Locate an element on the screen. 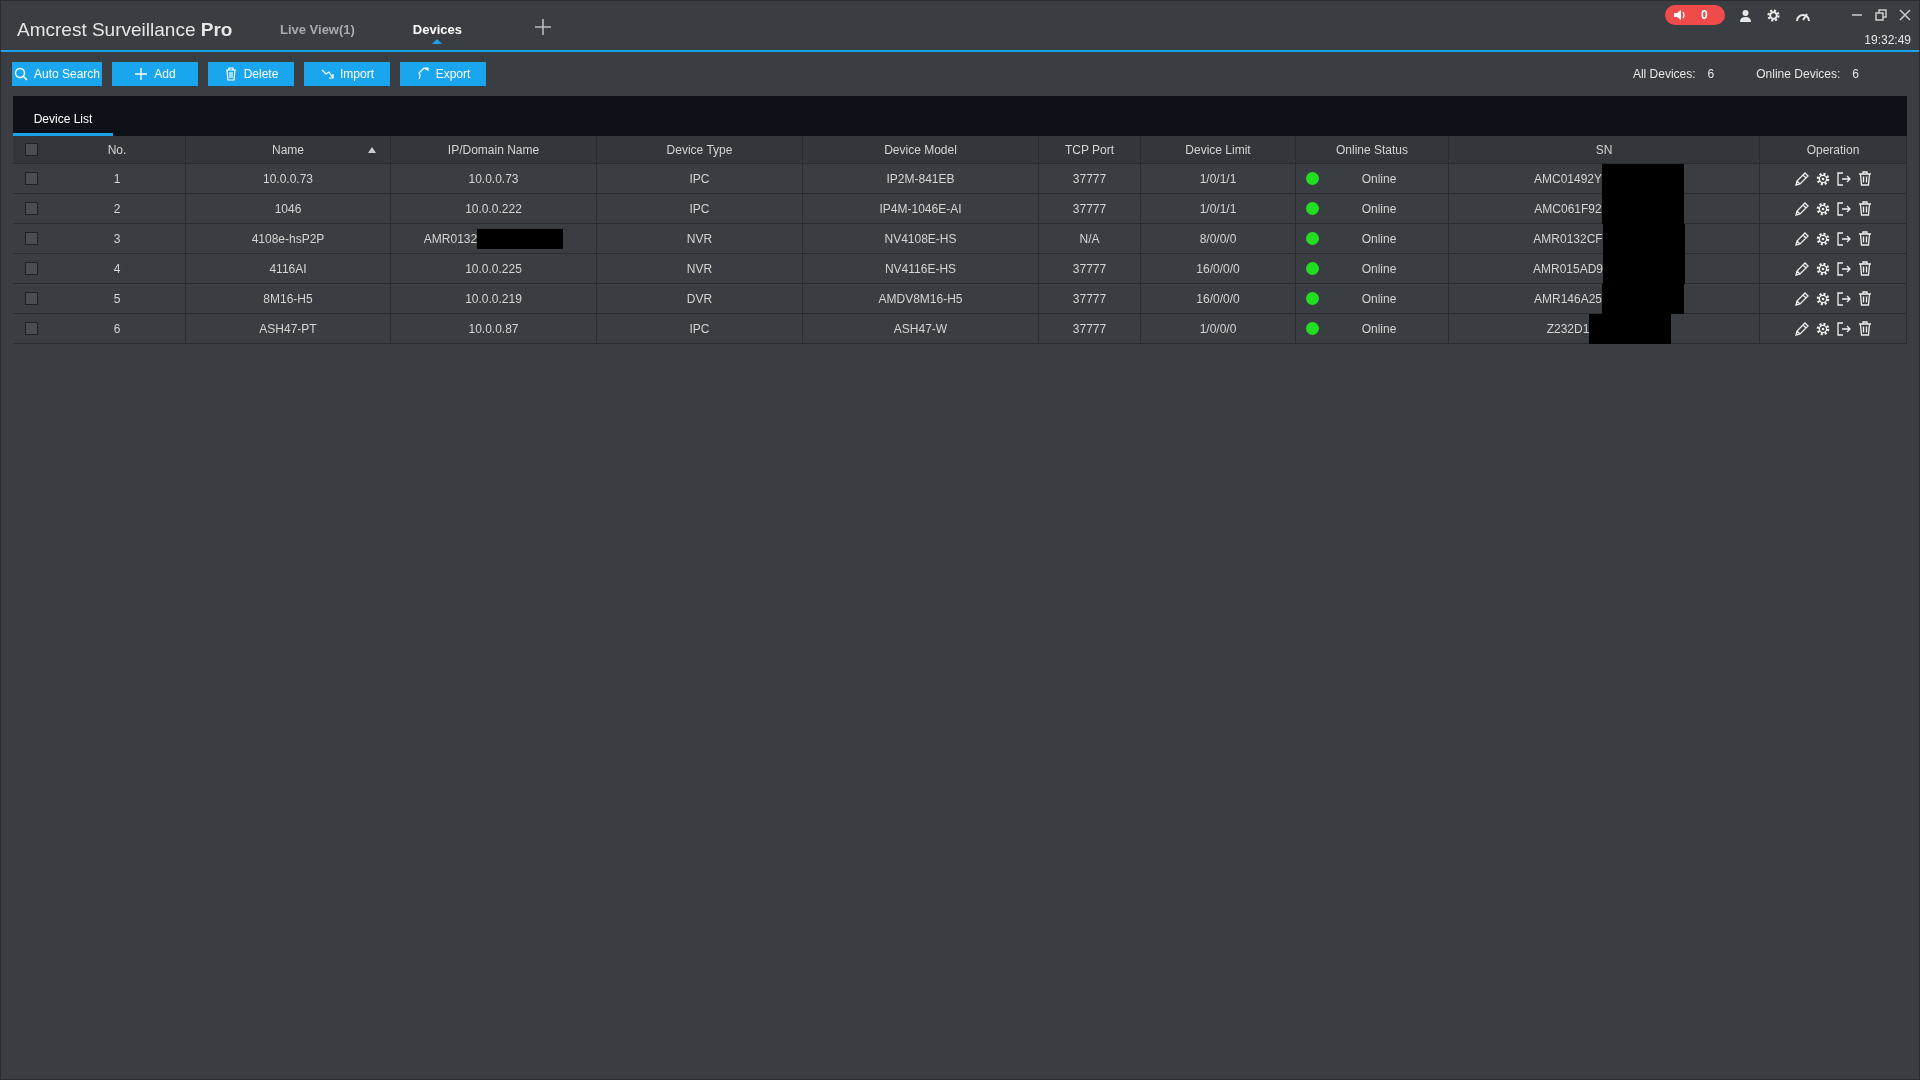  column-header: Operation is located at coordinates (1833, 149).